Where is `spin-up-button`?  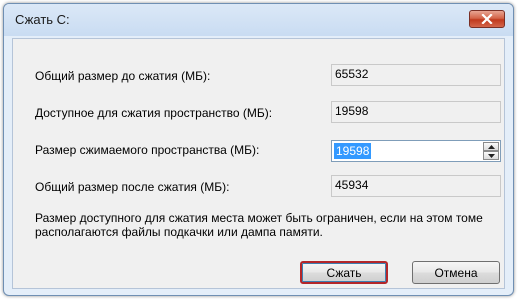
spin-up-button is located at coordinates (491, 146).